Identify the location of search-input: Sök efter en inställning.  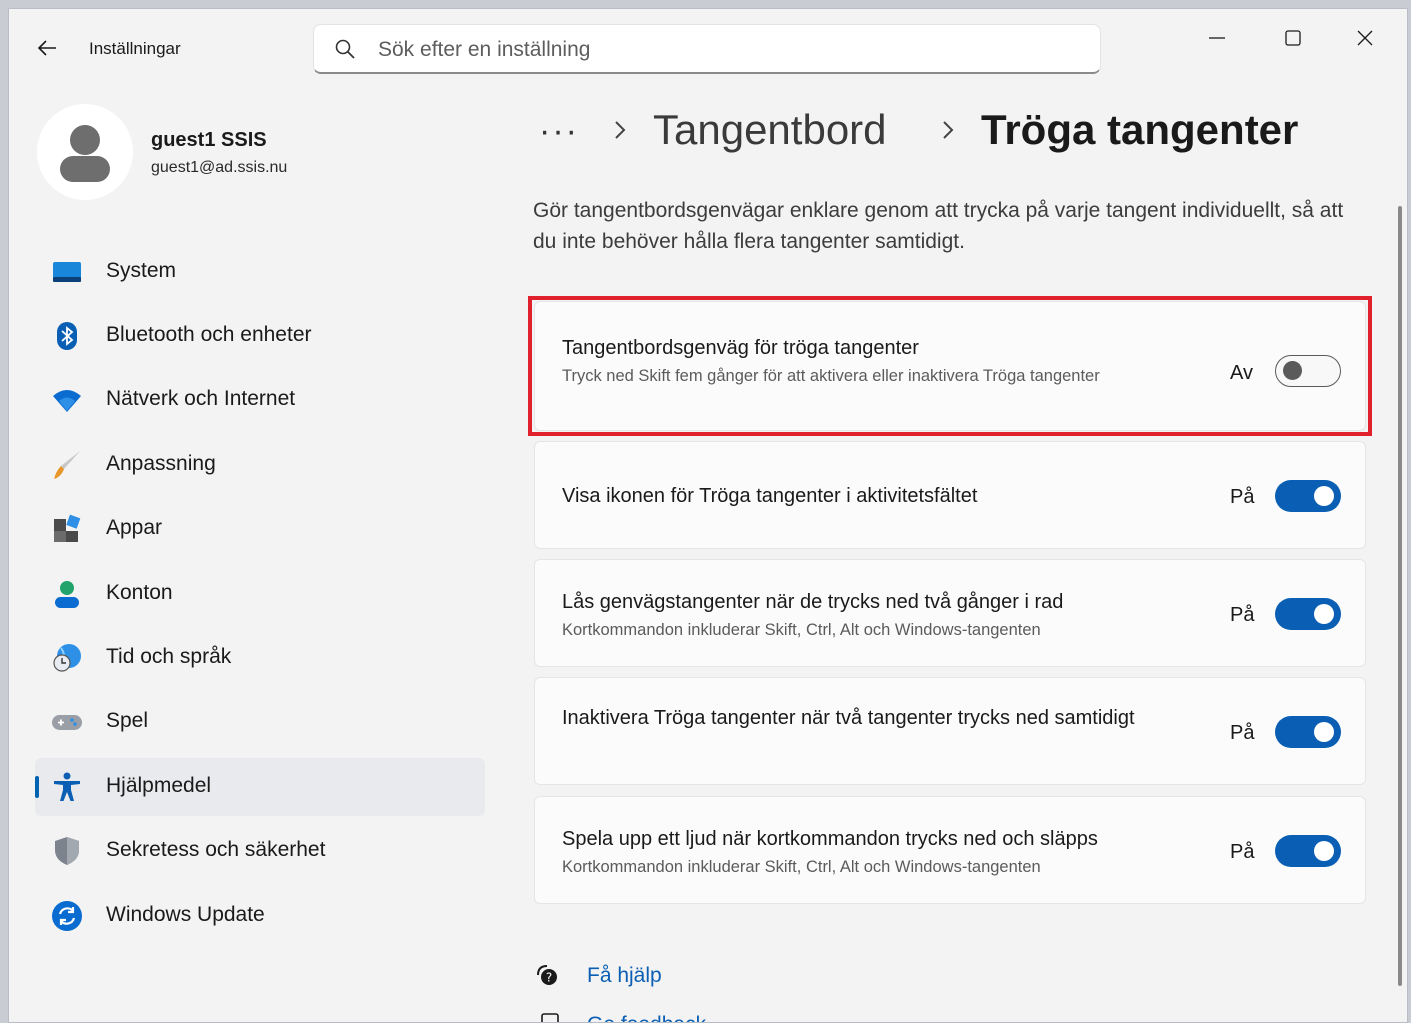
(484, 50).